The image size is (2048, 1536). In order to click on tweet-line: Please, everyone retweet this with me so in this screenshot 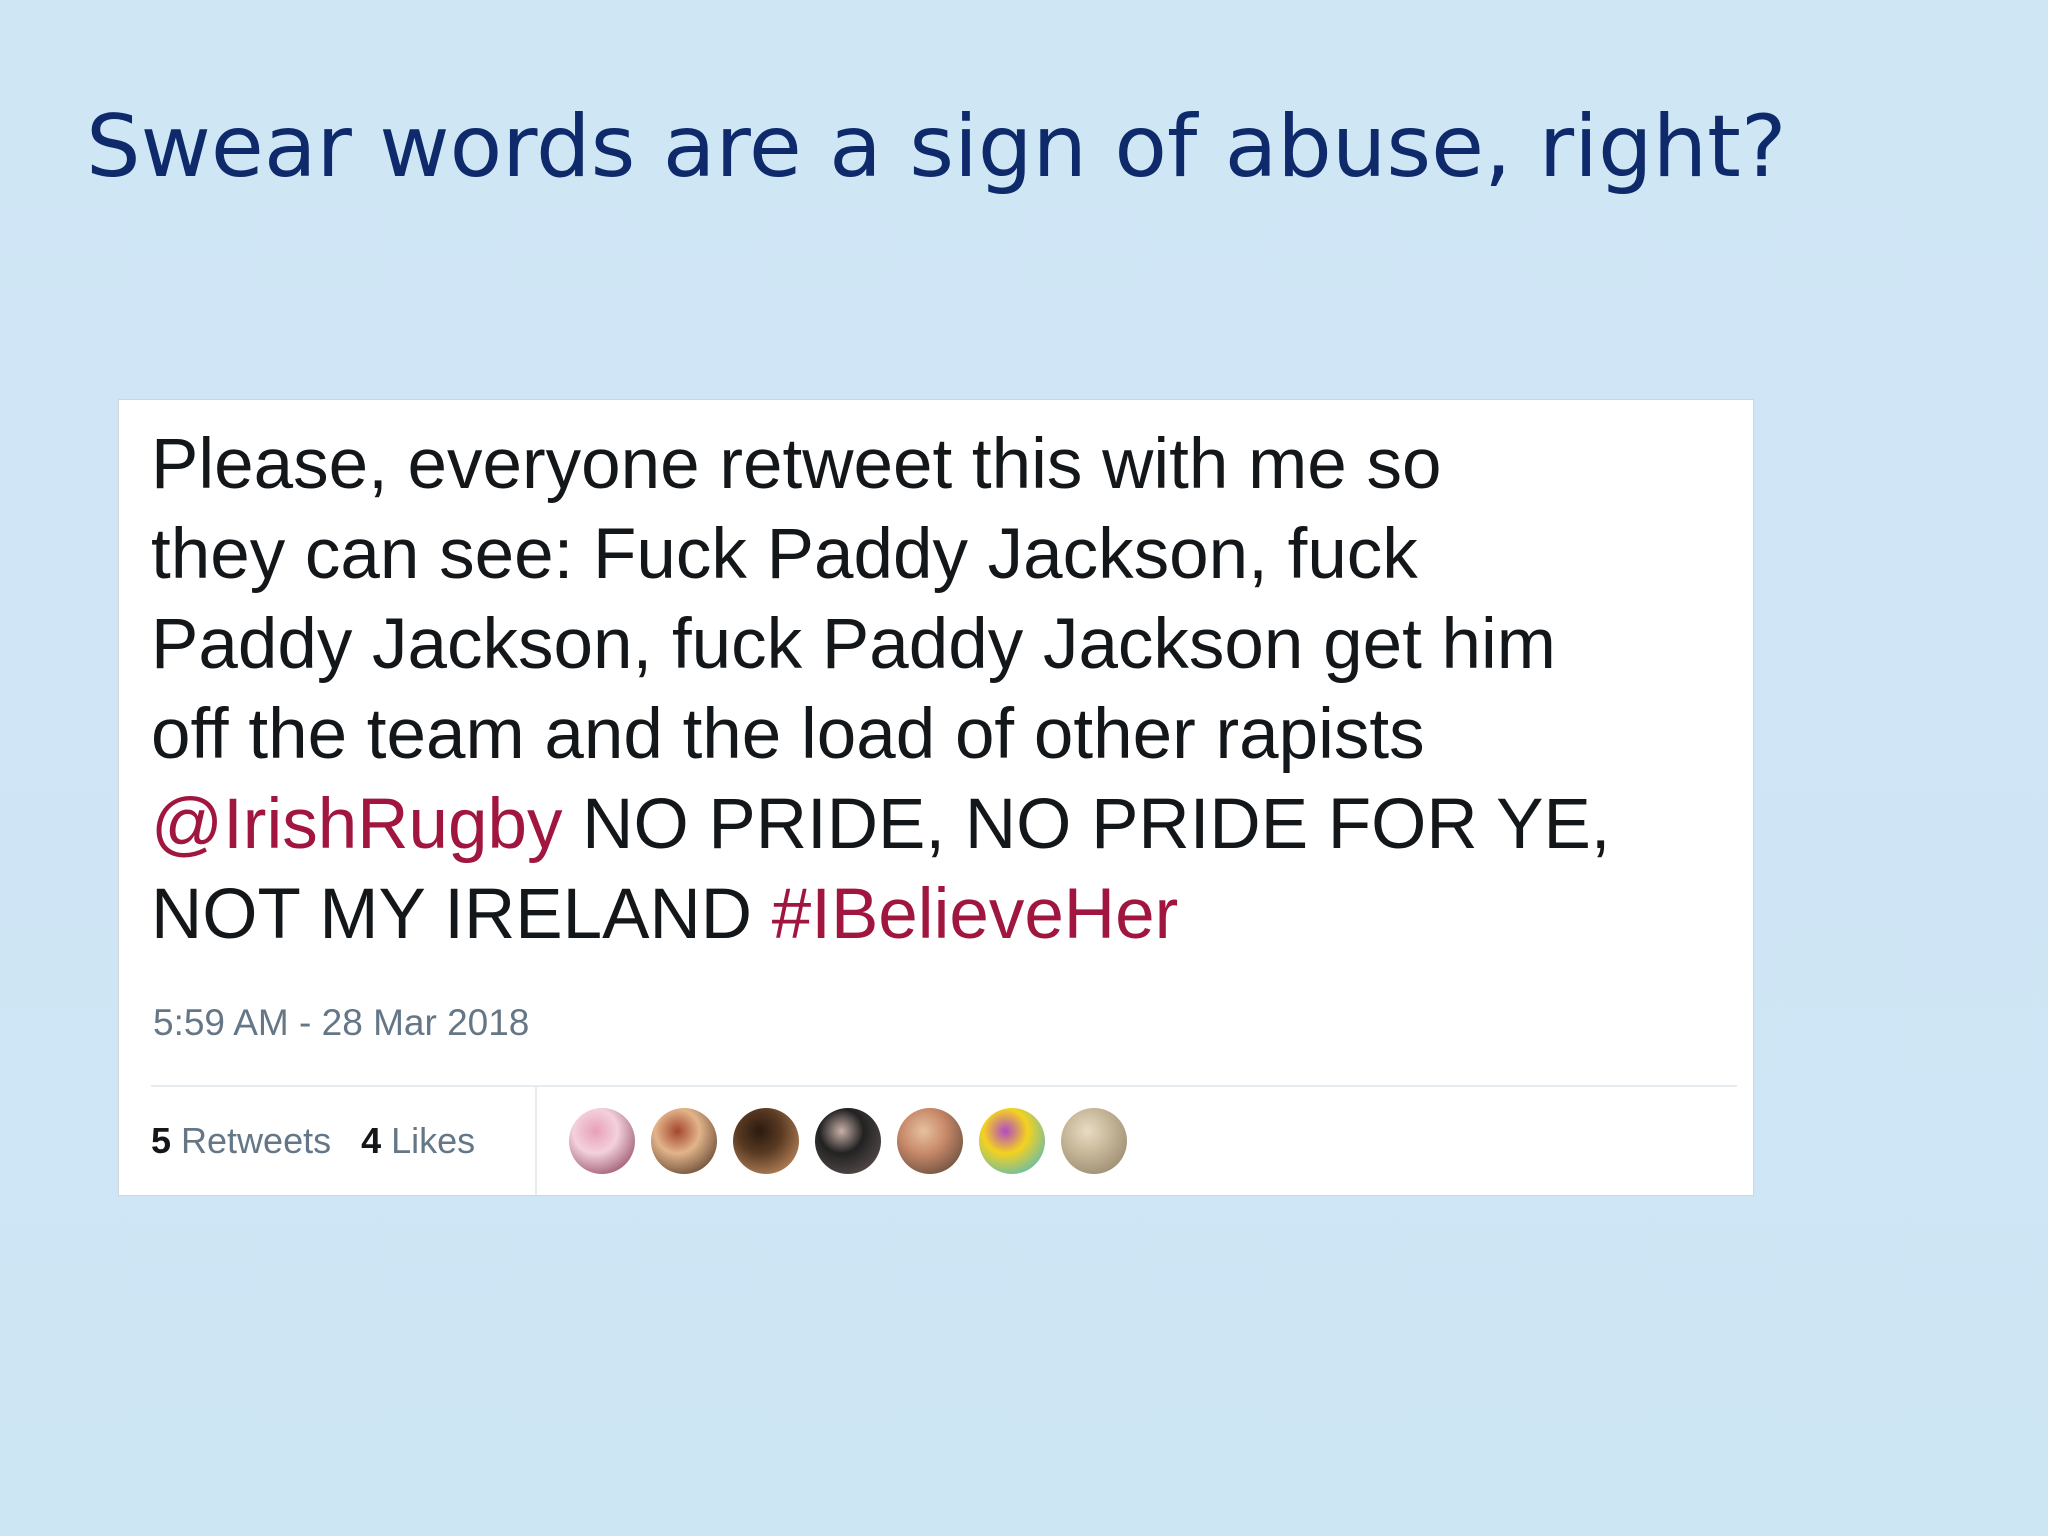, I will do `click(946, 465)`.